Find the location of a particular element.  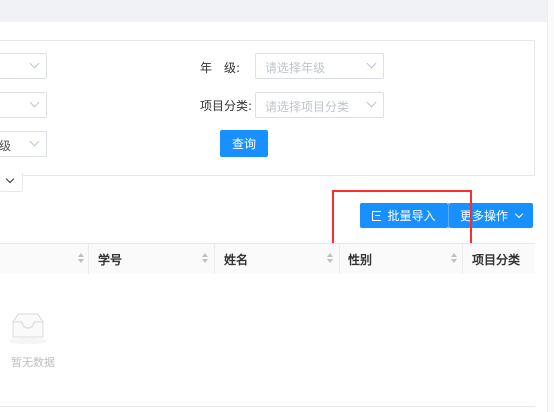

scrollbar is located at coordinates (550, 206).